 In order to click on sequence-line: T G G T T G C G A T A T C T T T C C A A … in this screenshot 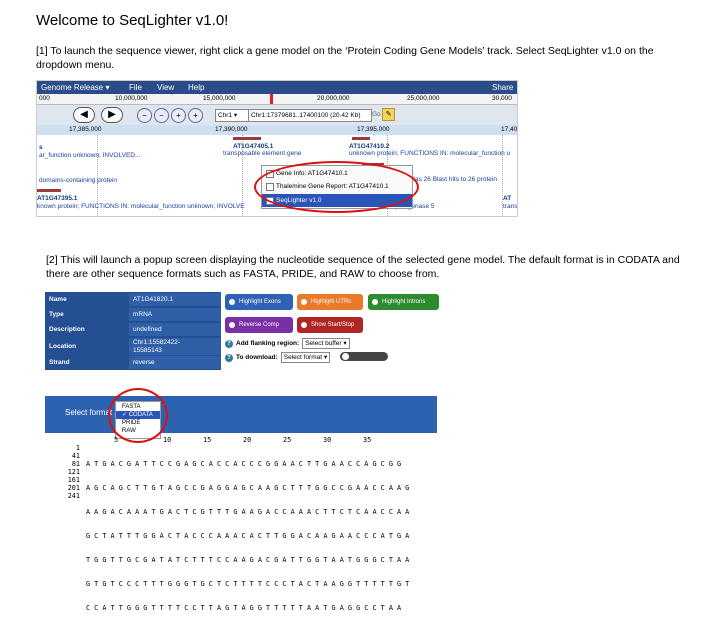, I will do `click(248, 560)`.